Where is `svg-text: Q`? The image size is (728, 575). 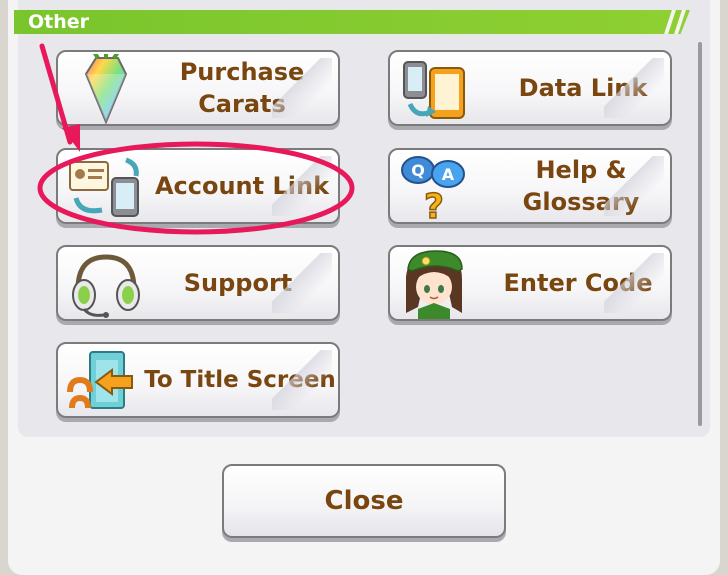 svg-text: Q is located at coordinates (418, 170).